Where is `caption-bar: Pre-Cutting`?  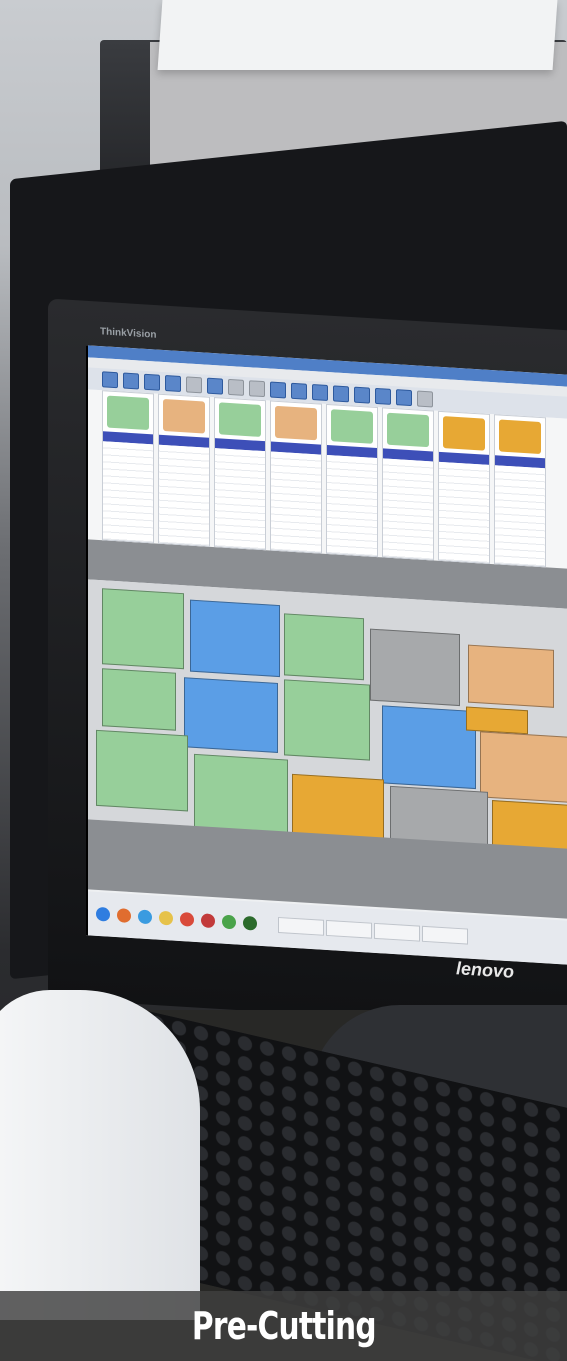 caption-bar: Pre-Cutting is located at coordinates (283, 1326).